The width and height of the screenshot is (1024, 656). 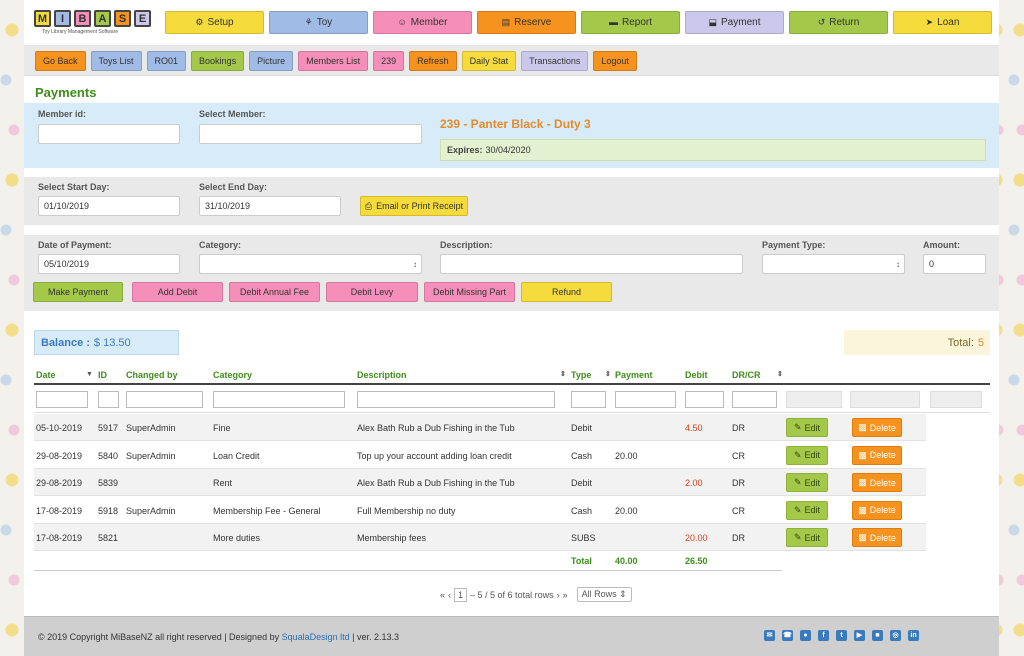 What do you see at coordinates (223, 483) in the screenshot?
I see `cell-category: Rent` at bounding box center [223, 483].